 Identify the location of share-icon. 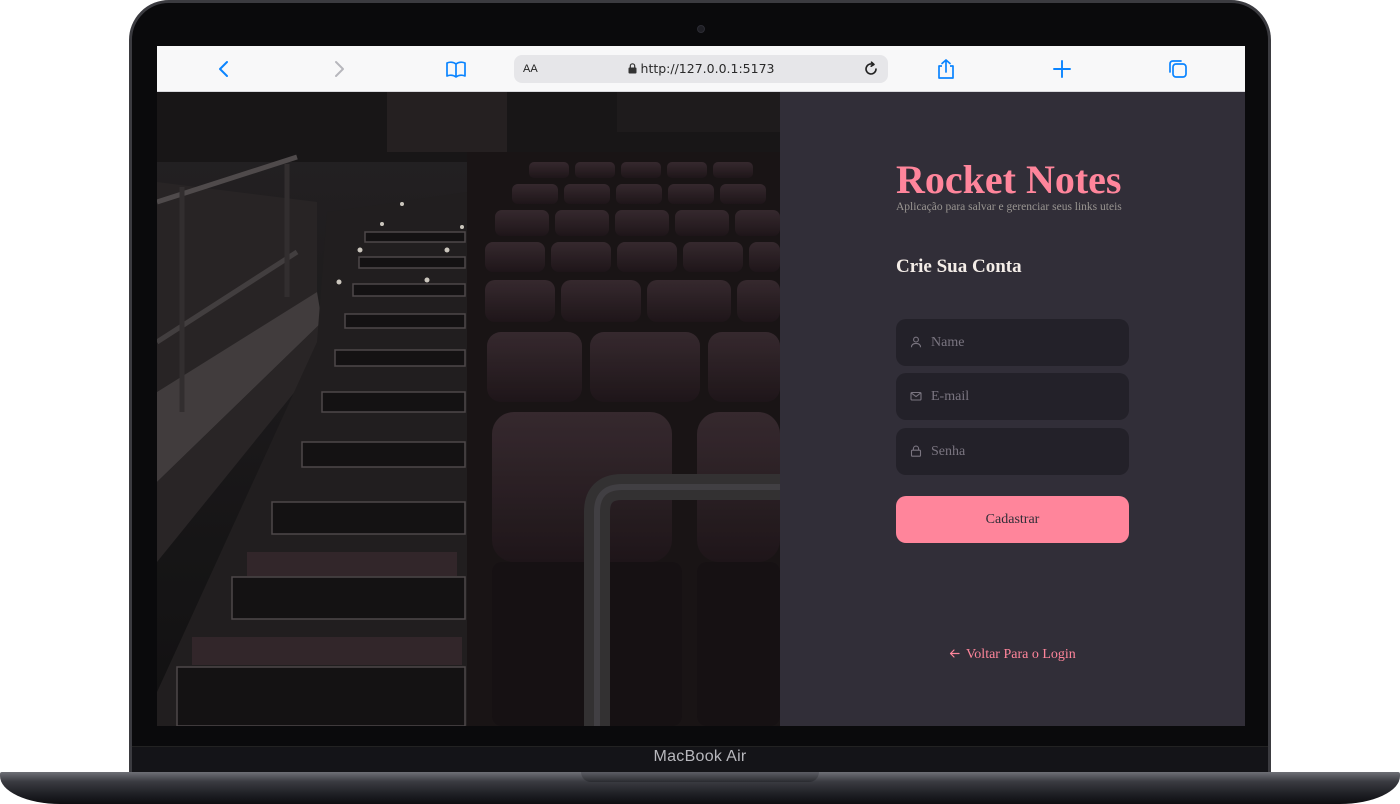
(946, 69).